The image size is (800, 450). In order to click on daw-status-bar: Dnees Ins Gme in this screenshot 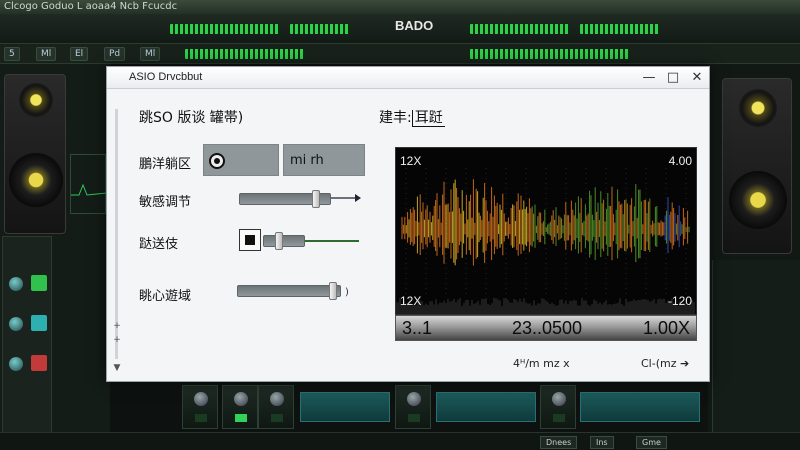, I will do `click(400, 441)`.